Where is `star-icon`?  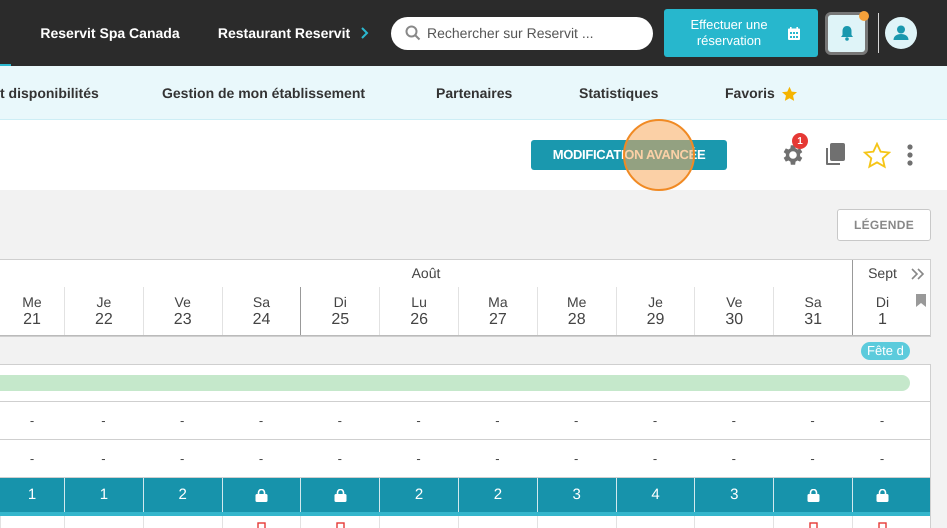 star-icon is located at coordinates (877, 155).